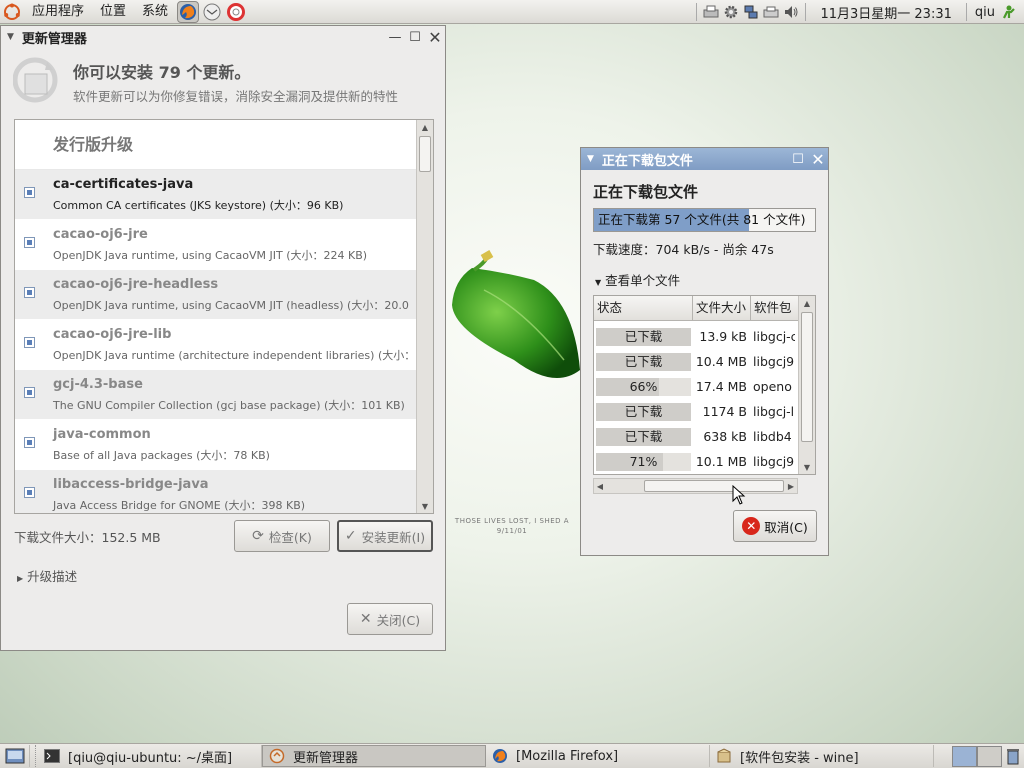 This screenshot has width=1024, height=768. I want to click on update-count-headline: 你可以安装 79 个更新。, so click(162, 72).